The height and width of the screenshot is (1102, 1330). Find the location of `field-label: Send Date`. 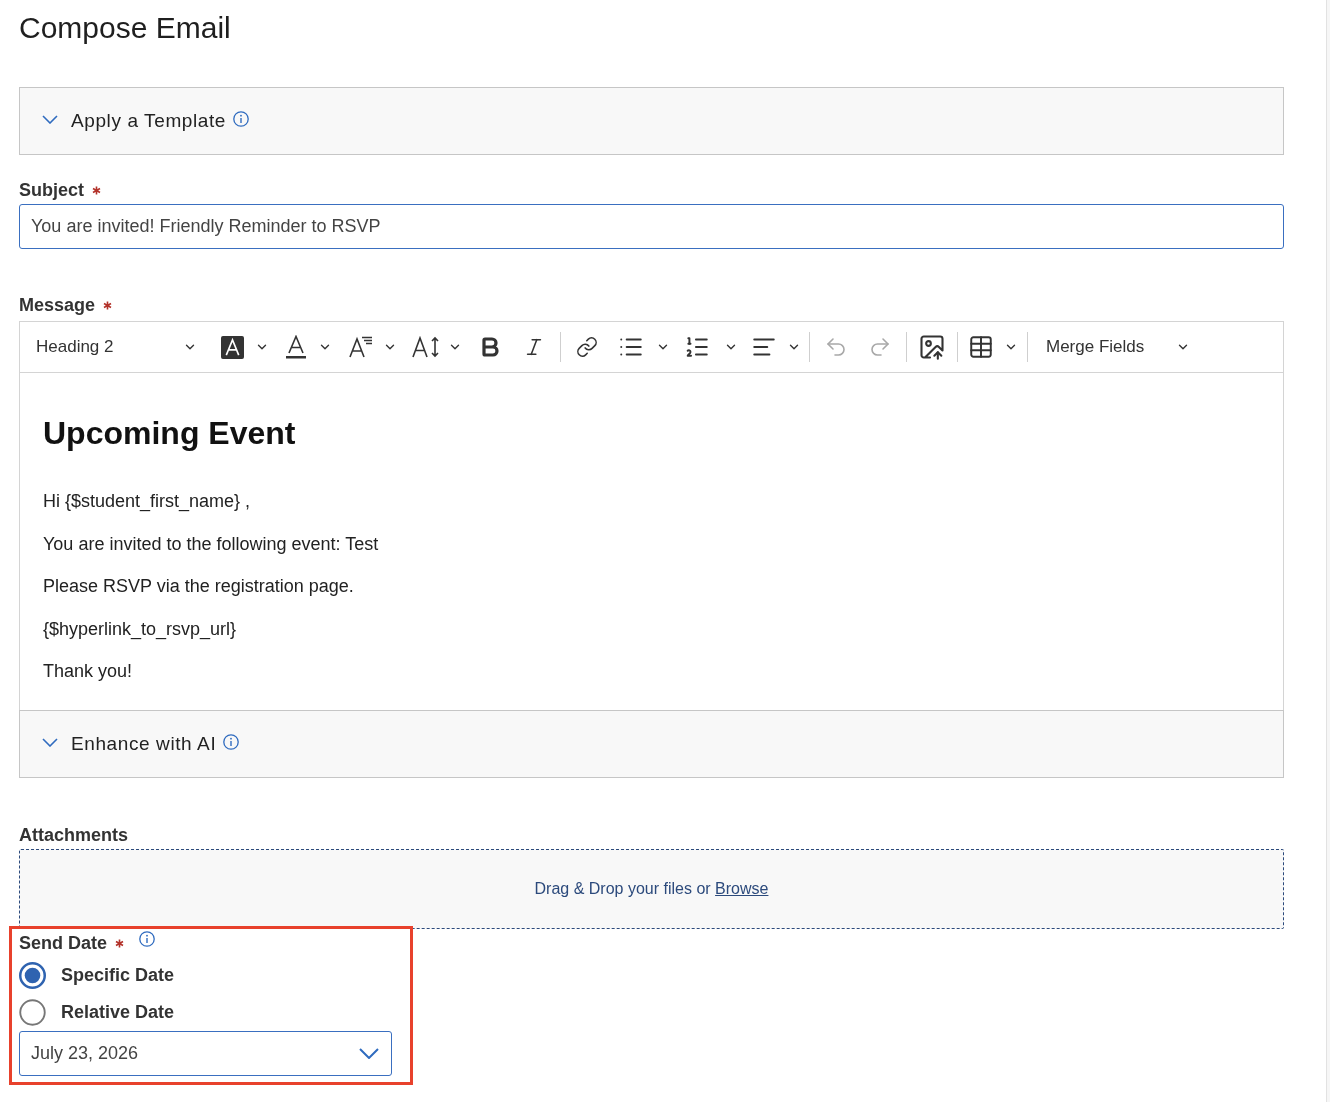

field-label: Send Date is located at coordinates (63, 943).